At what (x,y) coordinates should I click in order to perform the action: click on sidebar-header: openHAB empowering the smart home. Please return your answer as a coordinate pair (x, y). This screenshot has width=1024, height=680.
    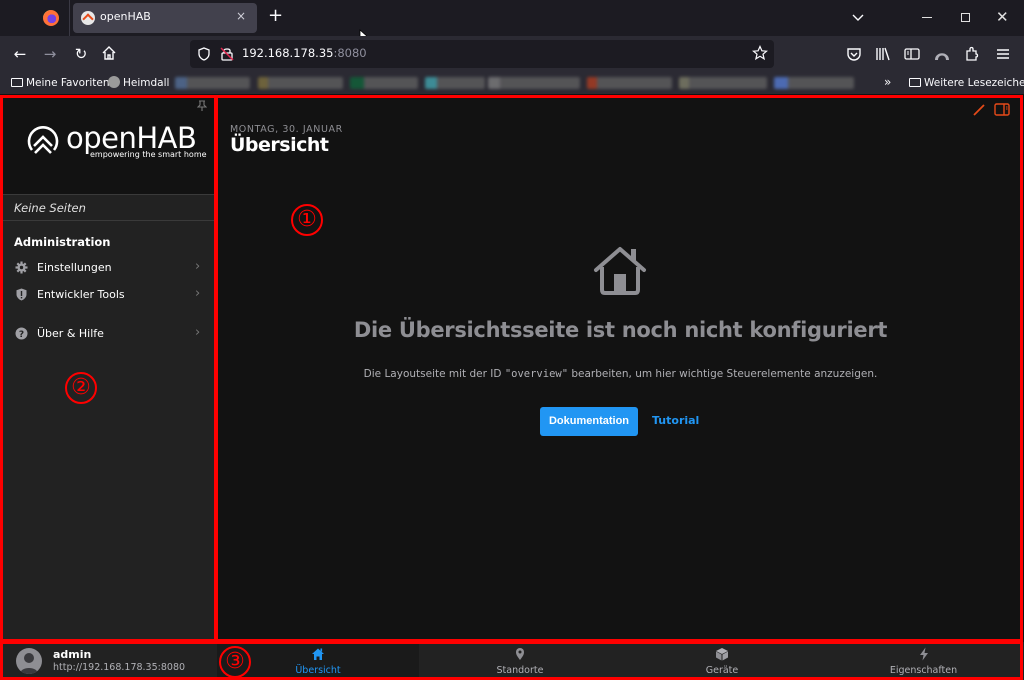
    Looking at the image, I should click on (107, 144).